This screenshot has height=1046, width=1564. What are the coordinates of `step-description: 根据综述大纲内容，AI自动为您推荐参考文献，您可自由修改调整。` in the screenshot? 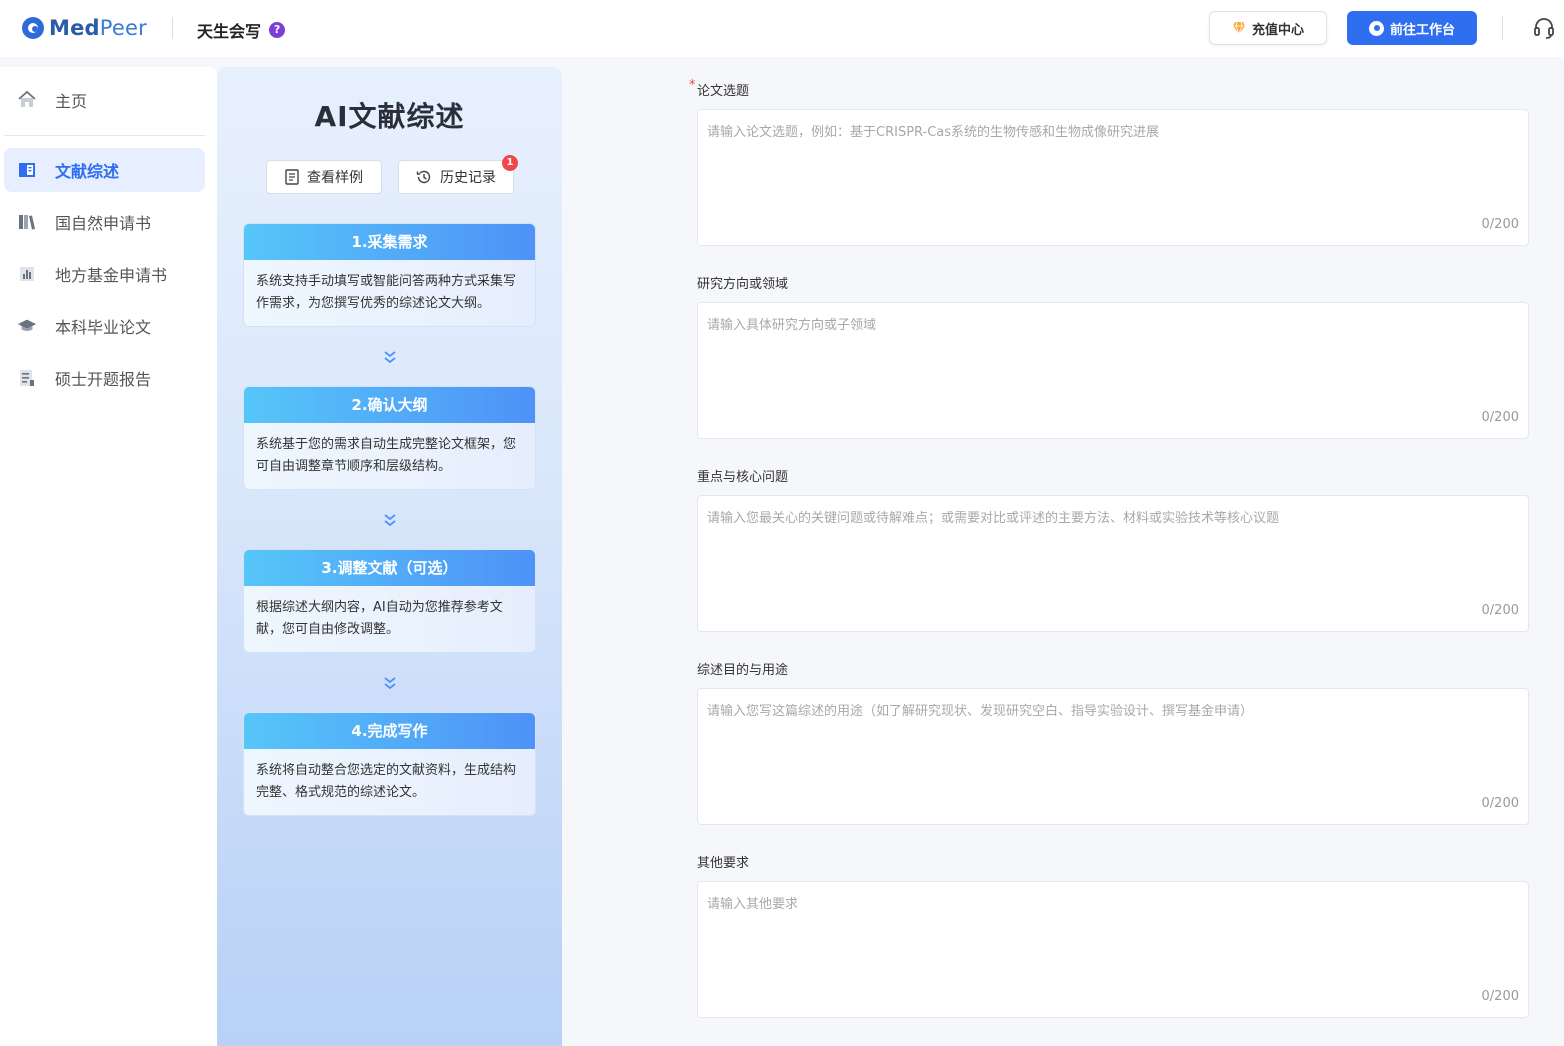 It's located at (379, 618).